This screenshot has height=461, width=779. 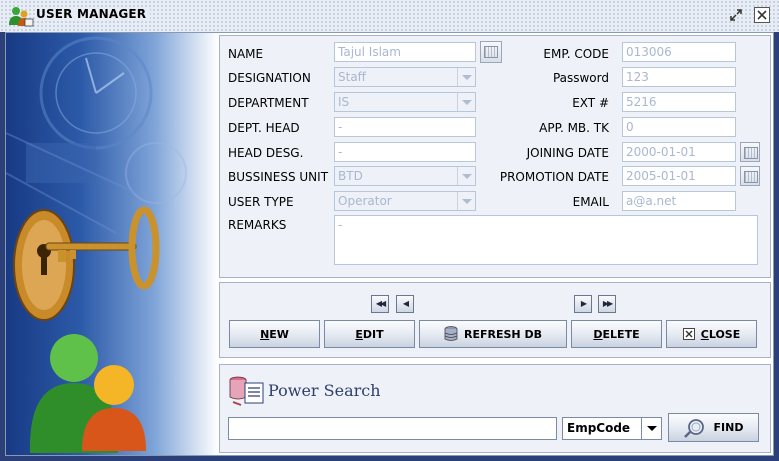 I want to click on joining-date-field: 2000-01-01, so click(x=679, y=152).